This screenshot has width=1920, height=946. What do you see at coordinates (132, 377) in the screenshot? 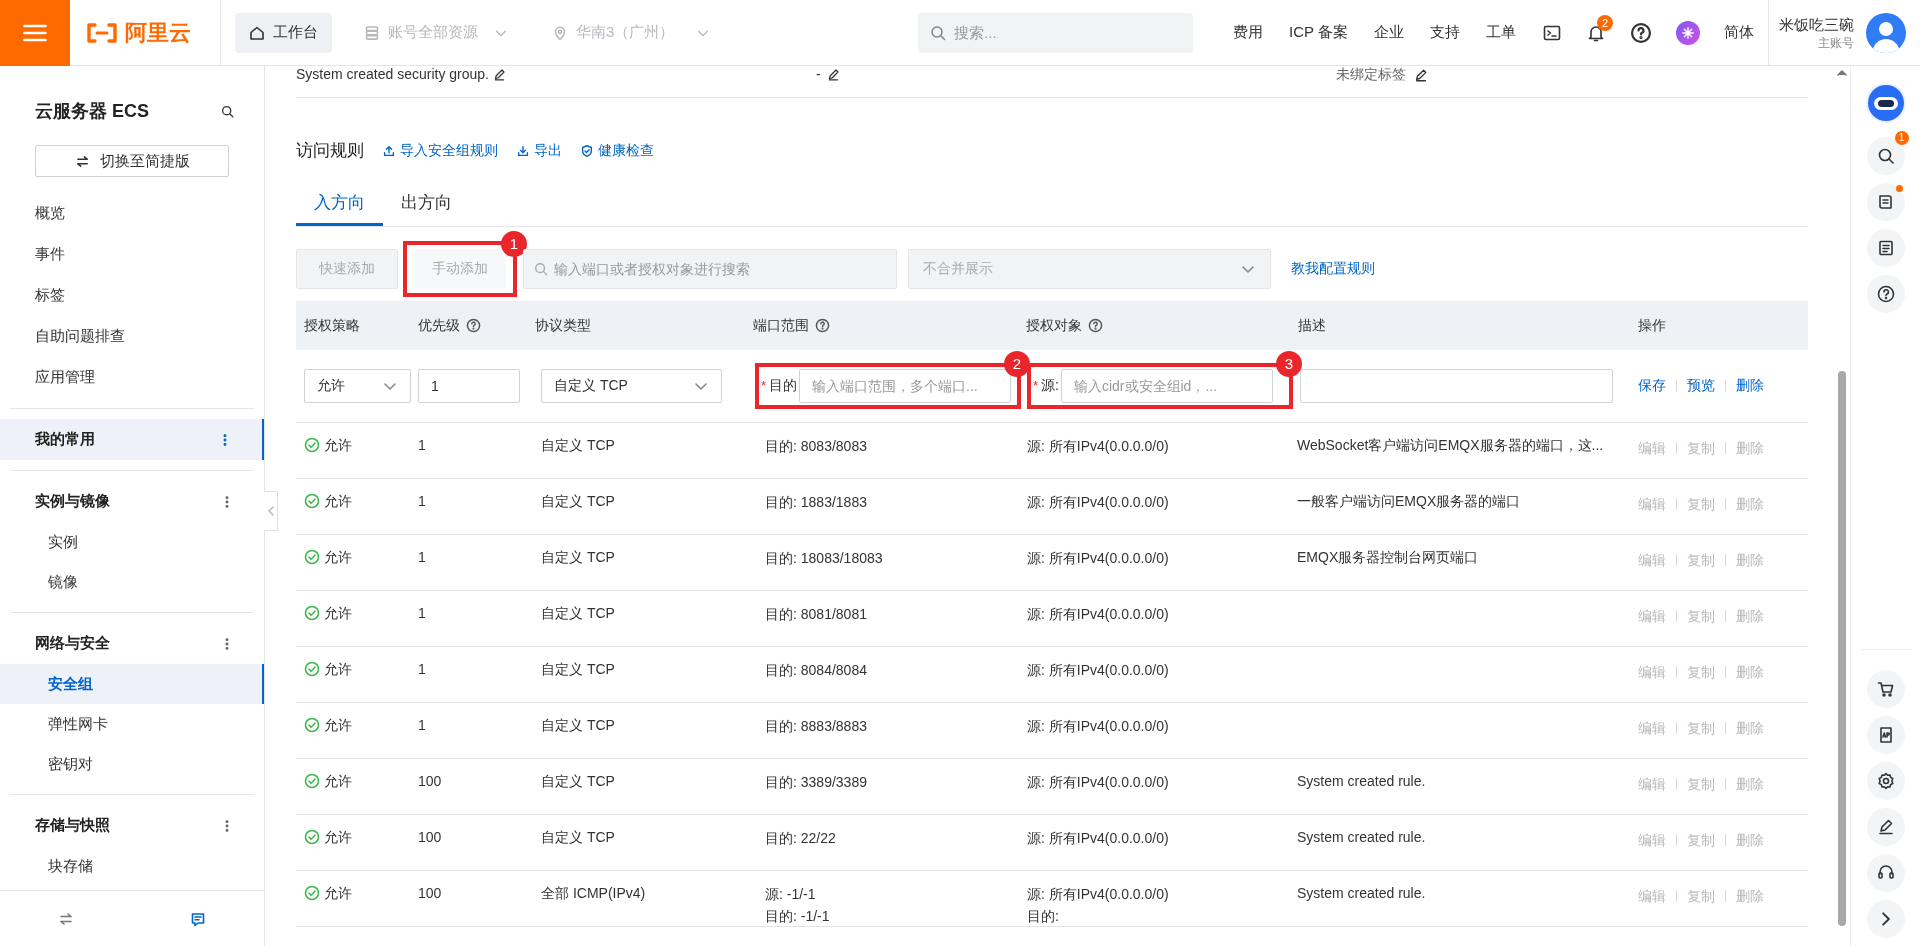
I see `sidebar-item: 应用管理` at bounding box center [132, 377].